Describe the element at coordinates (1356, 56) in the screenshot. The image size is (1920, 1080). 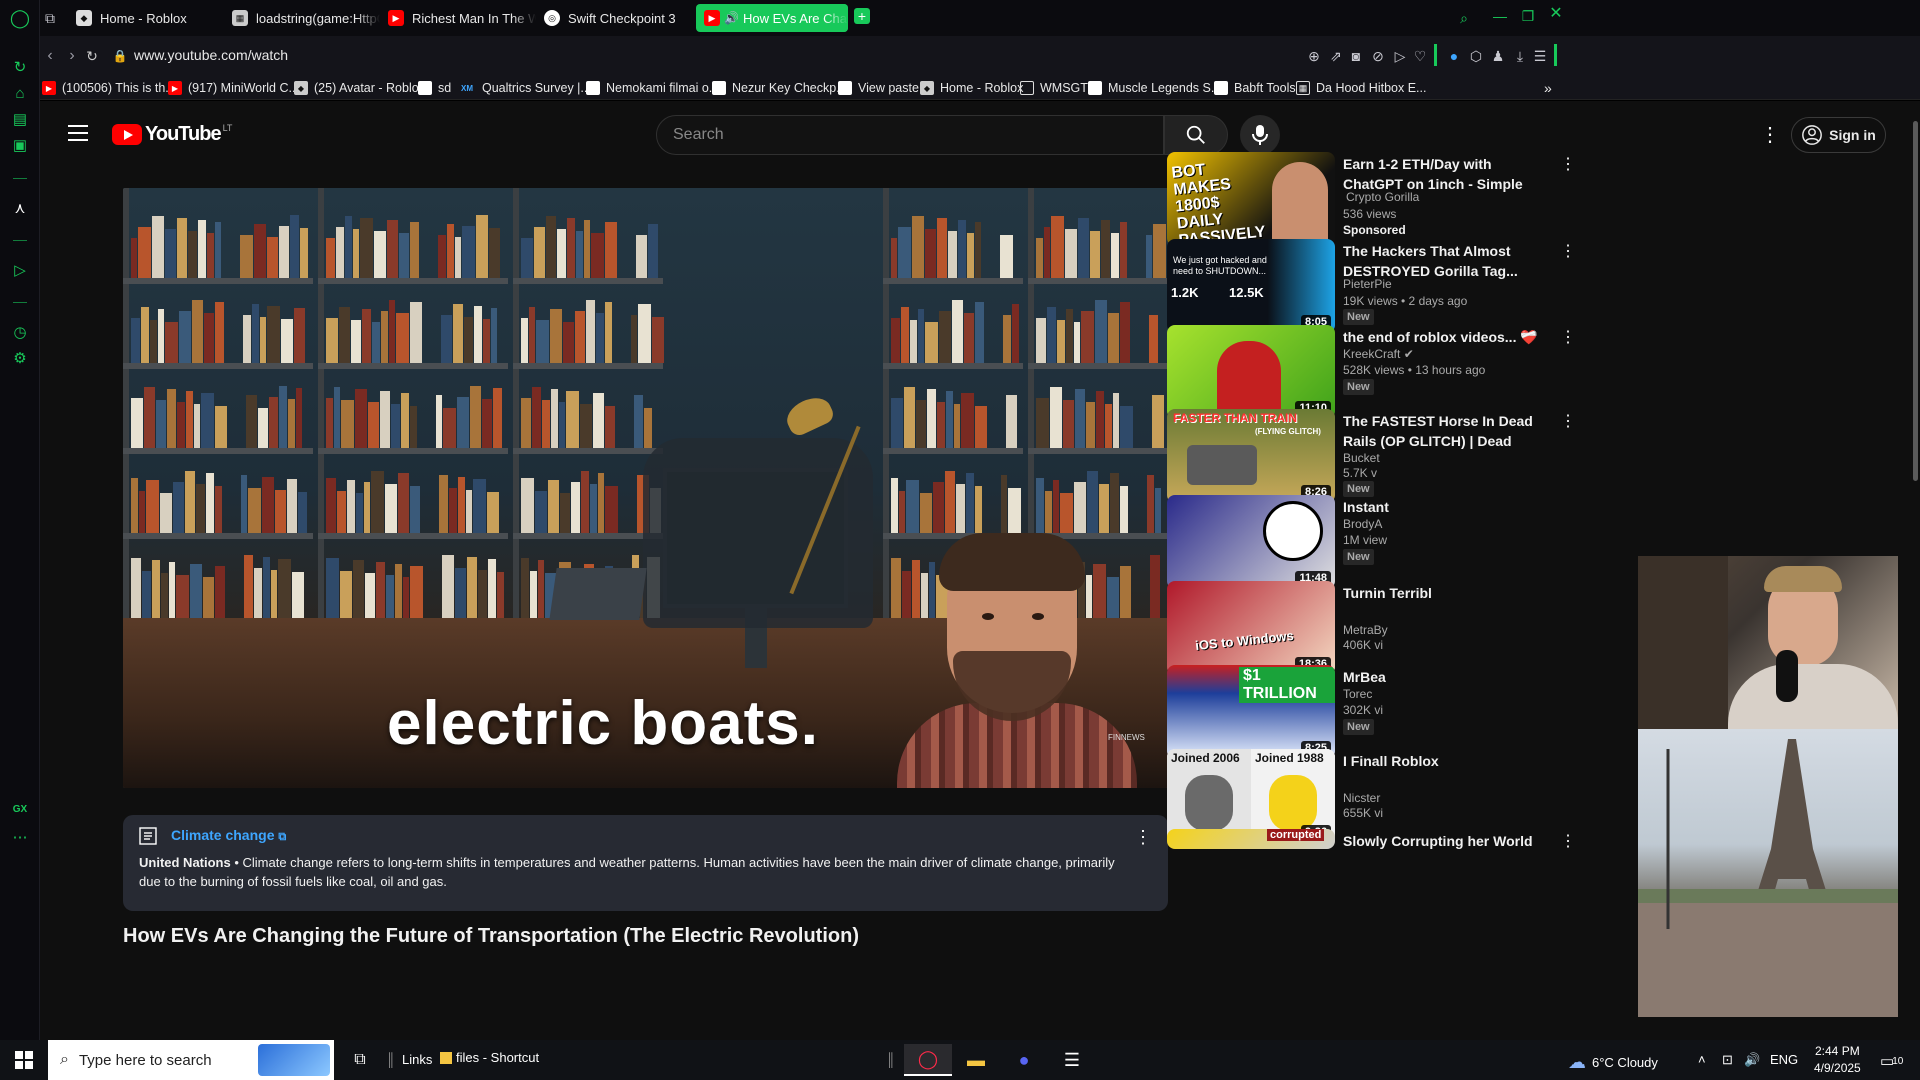
I see `snapshot-icon: ◙` at that location.